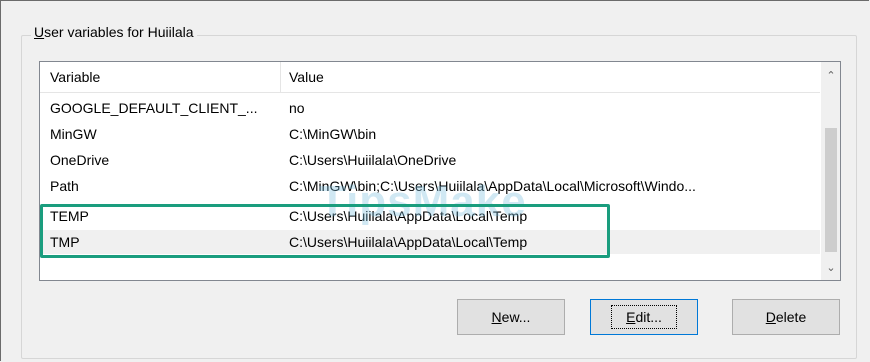 This screenshot has width=870, height=362. I want to click on value-cell: C:\Users\Huiilala\OneDrive, so click(373, 160).